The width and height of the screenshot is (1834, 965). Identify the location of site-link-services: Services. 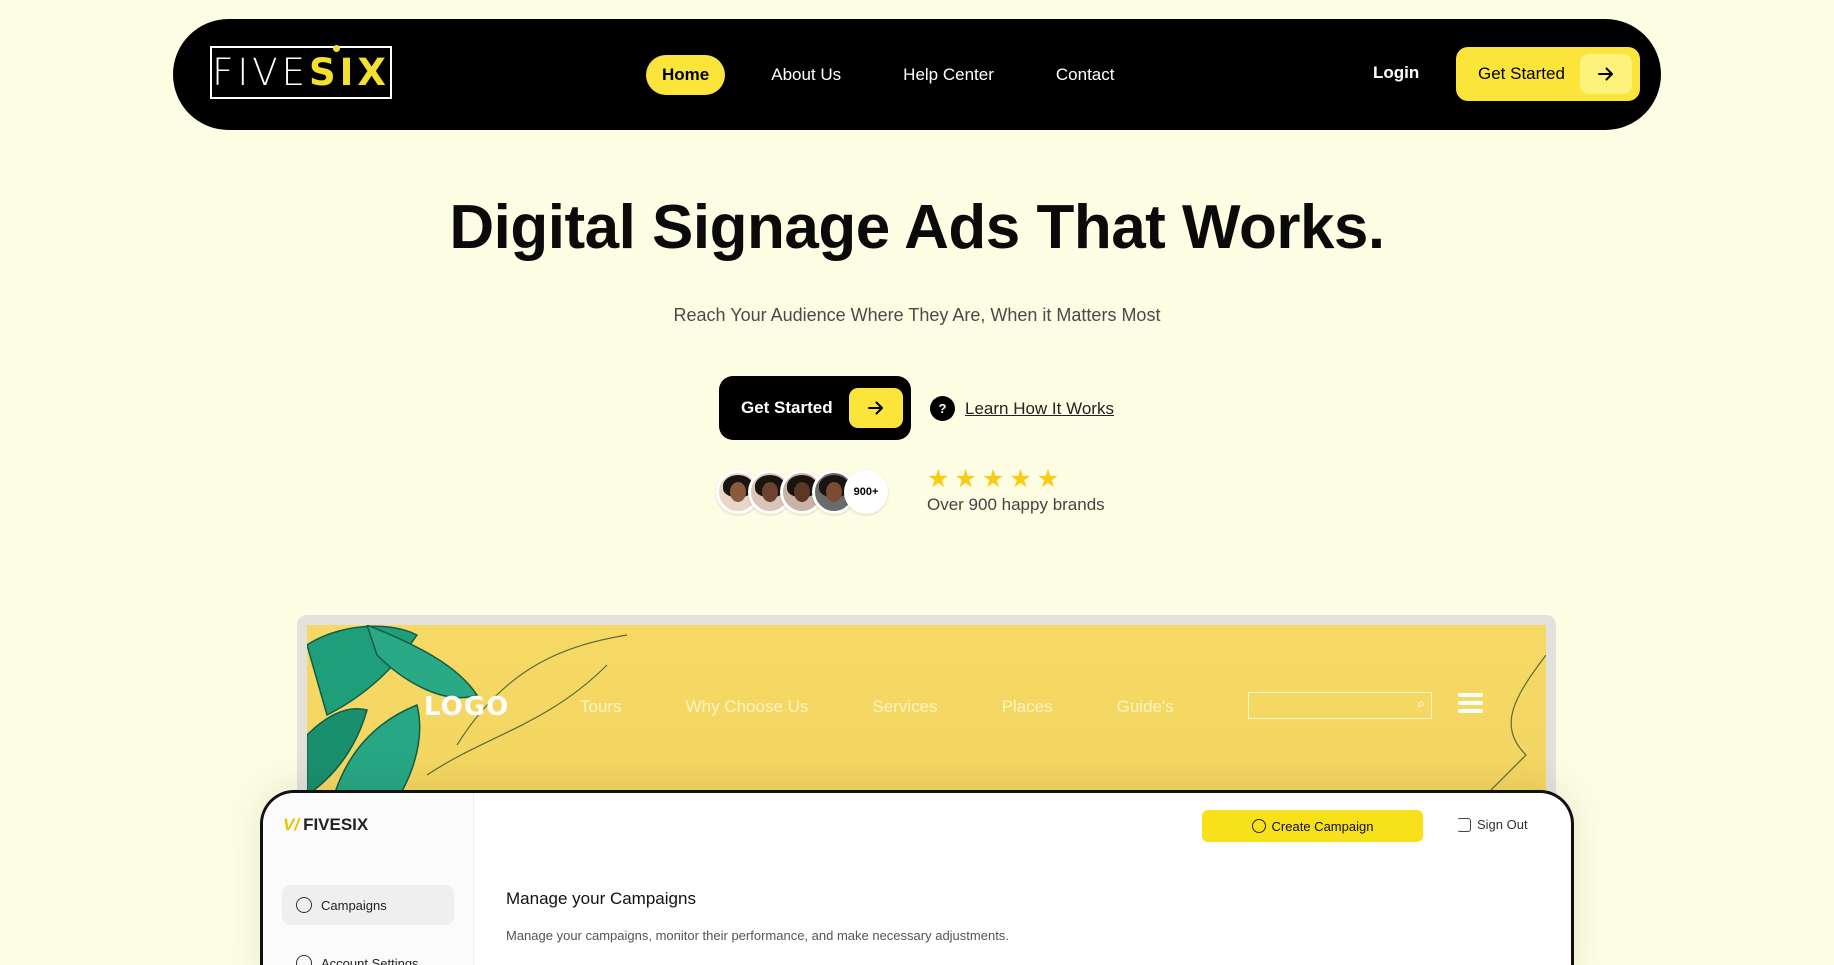
(905, 706).